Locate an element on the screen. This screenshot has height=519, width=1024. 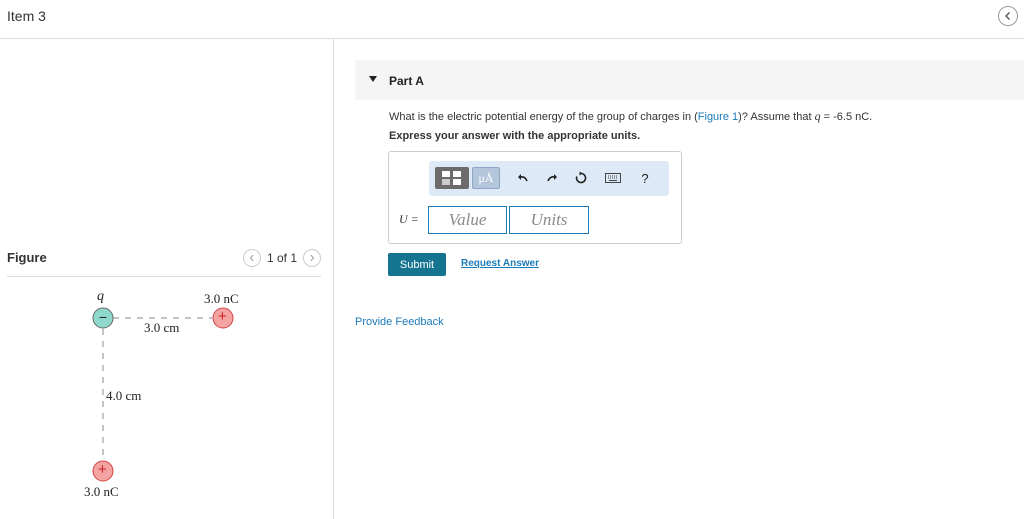
q-value: = -6.5 nC. is located at coordinates (846, 117).